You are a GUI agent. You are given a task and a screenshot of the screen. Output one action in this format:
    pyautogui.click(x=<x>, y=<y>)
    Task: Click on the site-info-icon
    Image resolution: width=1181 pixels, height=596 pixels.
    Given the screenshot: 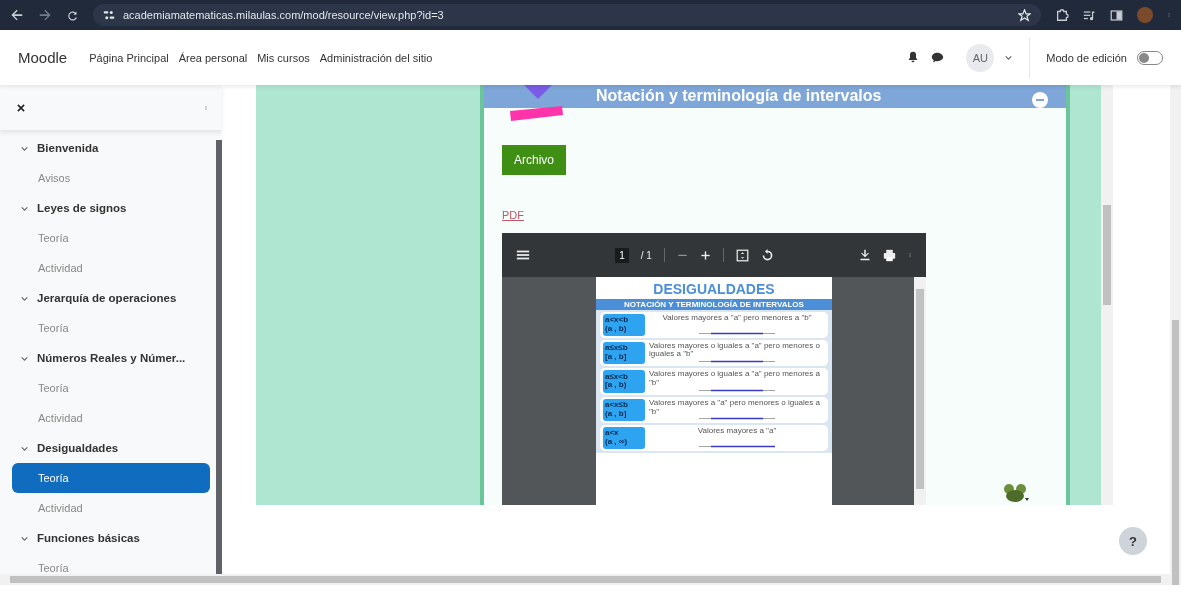 What is the action you would take?
    pyautogui.click(x=109, y=15)
    